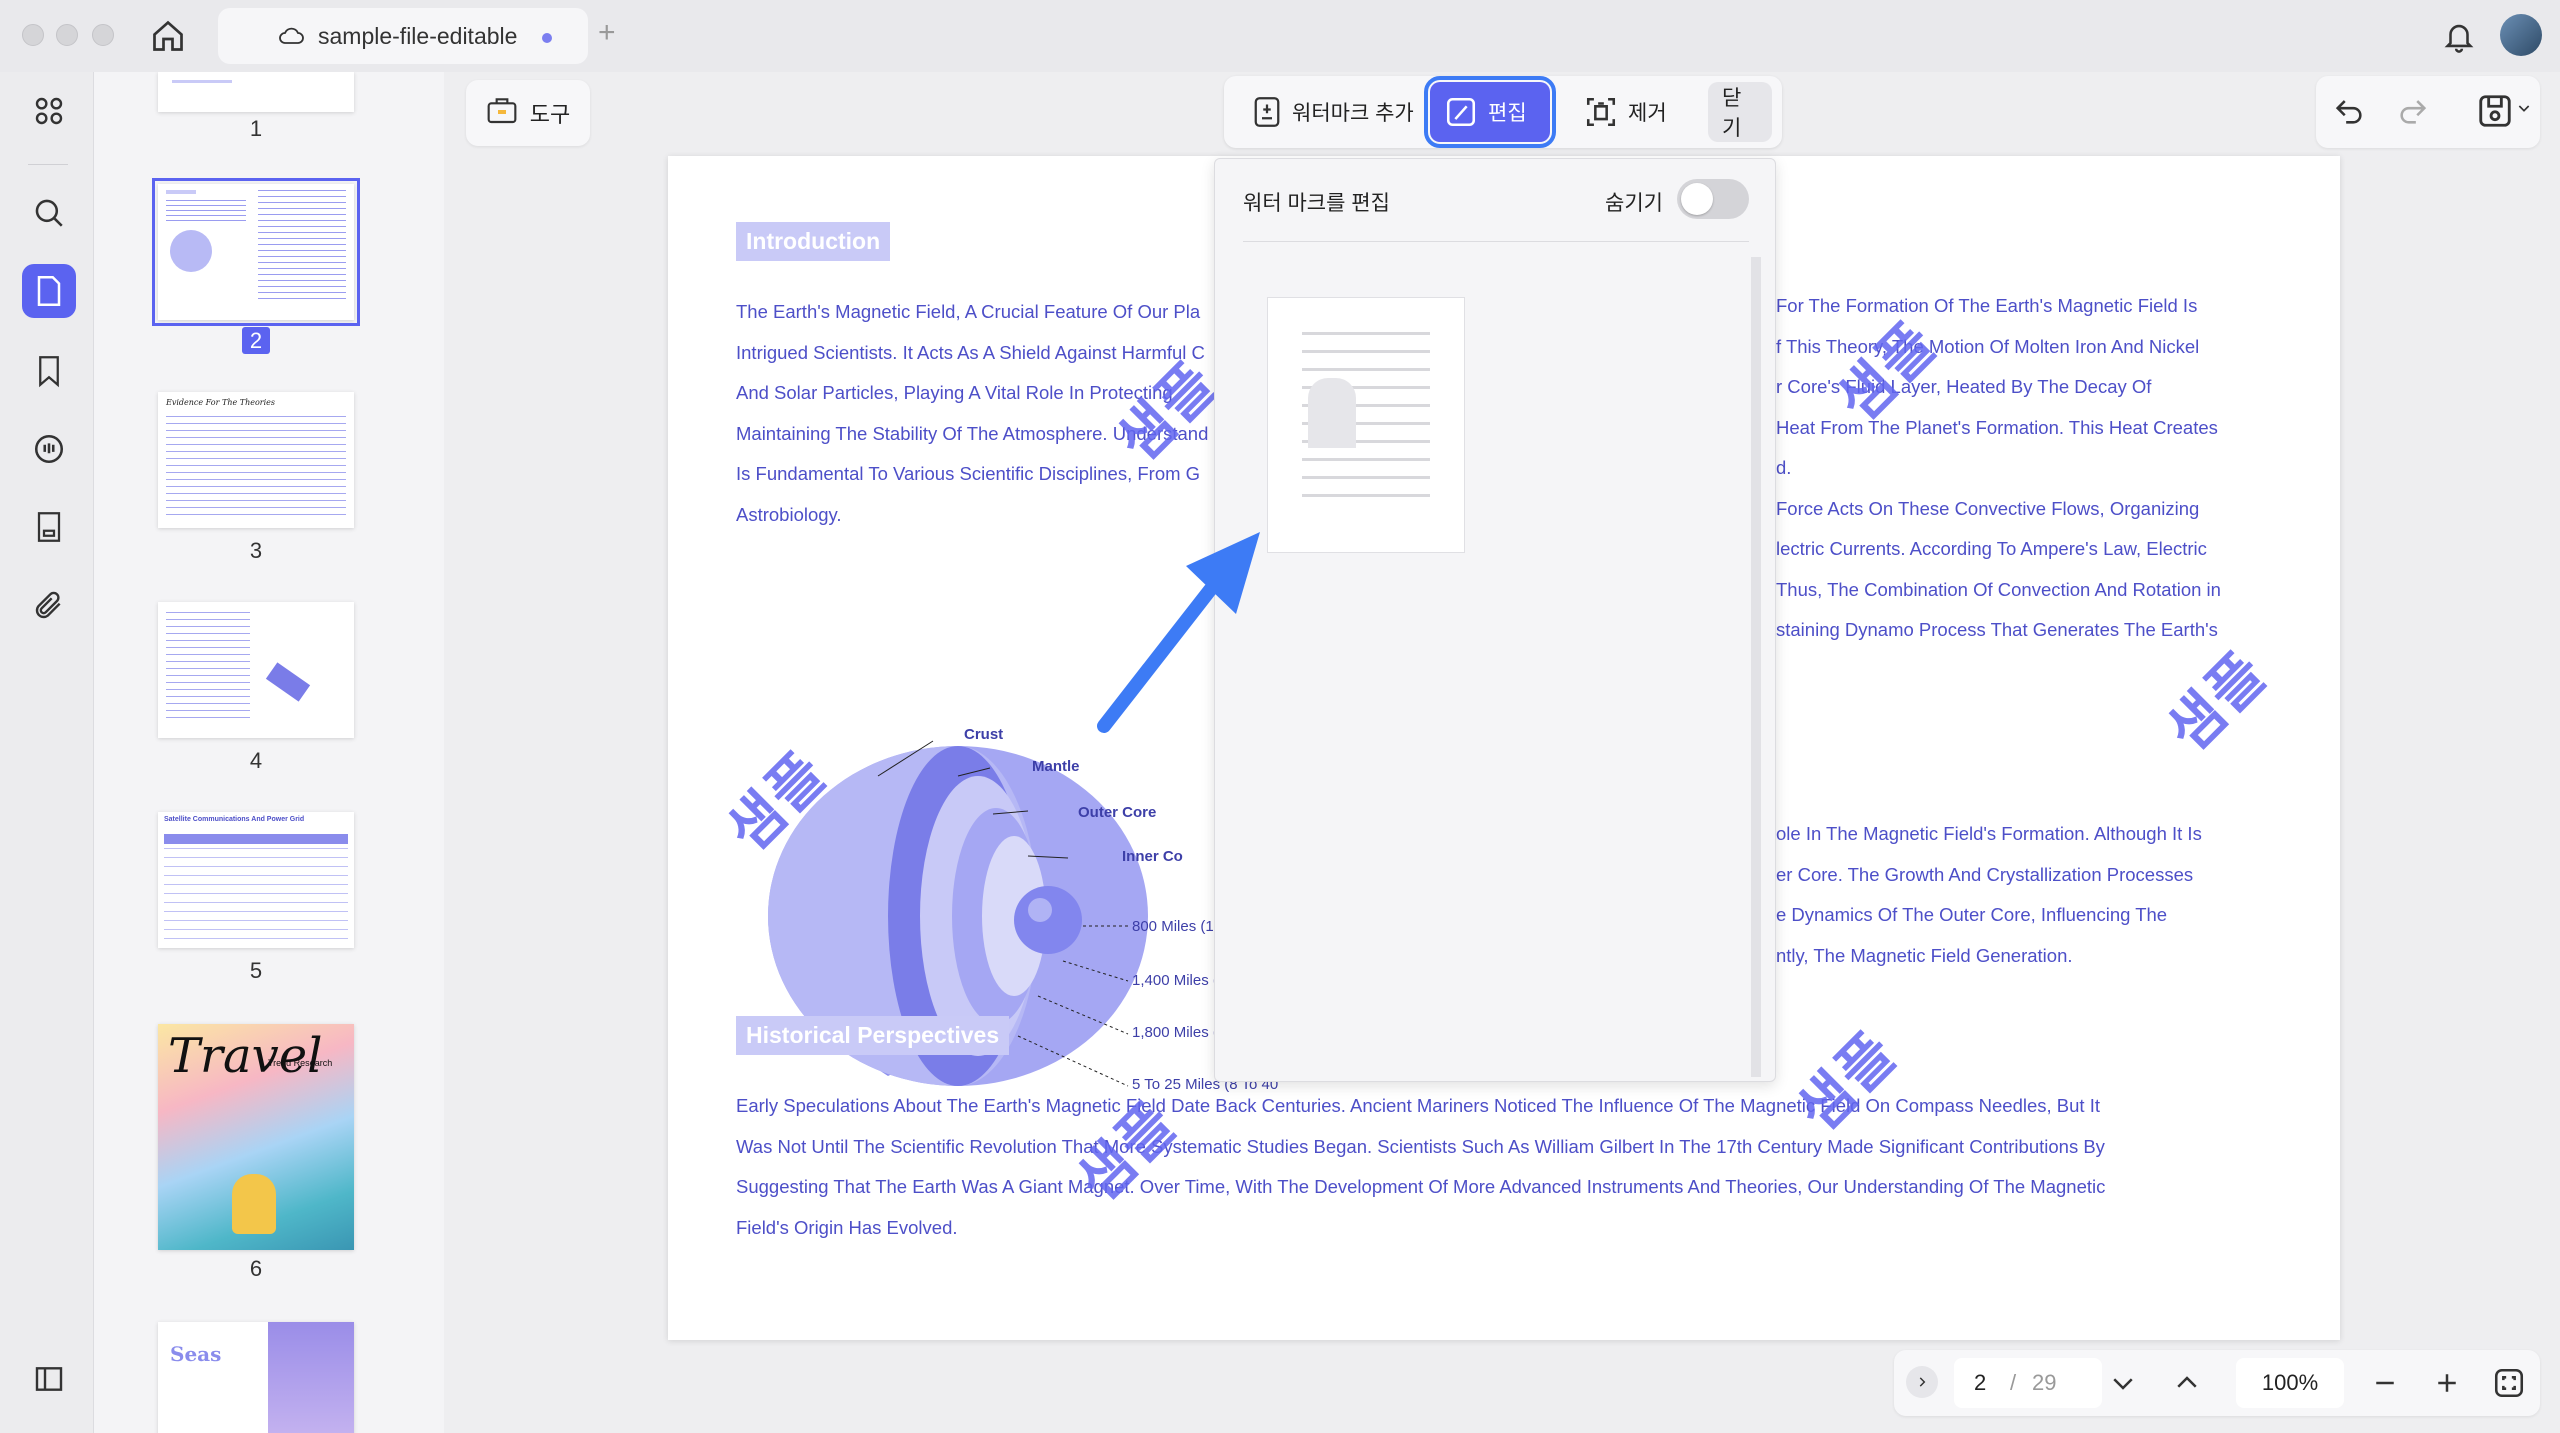  What do you see at coordinates (1496, 241) in the screenshot?
I see `panel-divider` at bounding box center [1496, 241].